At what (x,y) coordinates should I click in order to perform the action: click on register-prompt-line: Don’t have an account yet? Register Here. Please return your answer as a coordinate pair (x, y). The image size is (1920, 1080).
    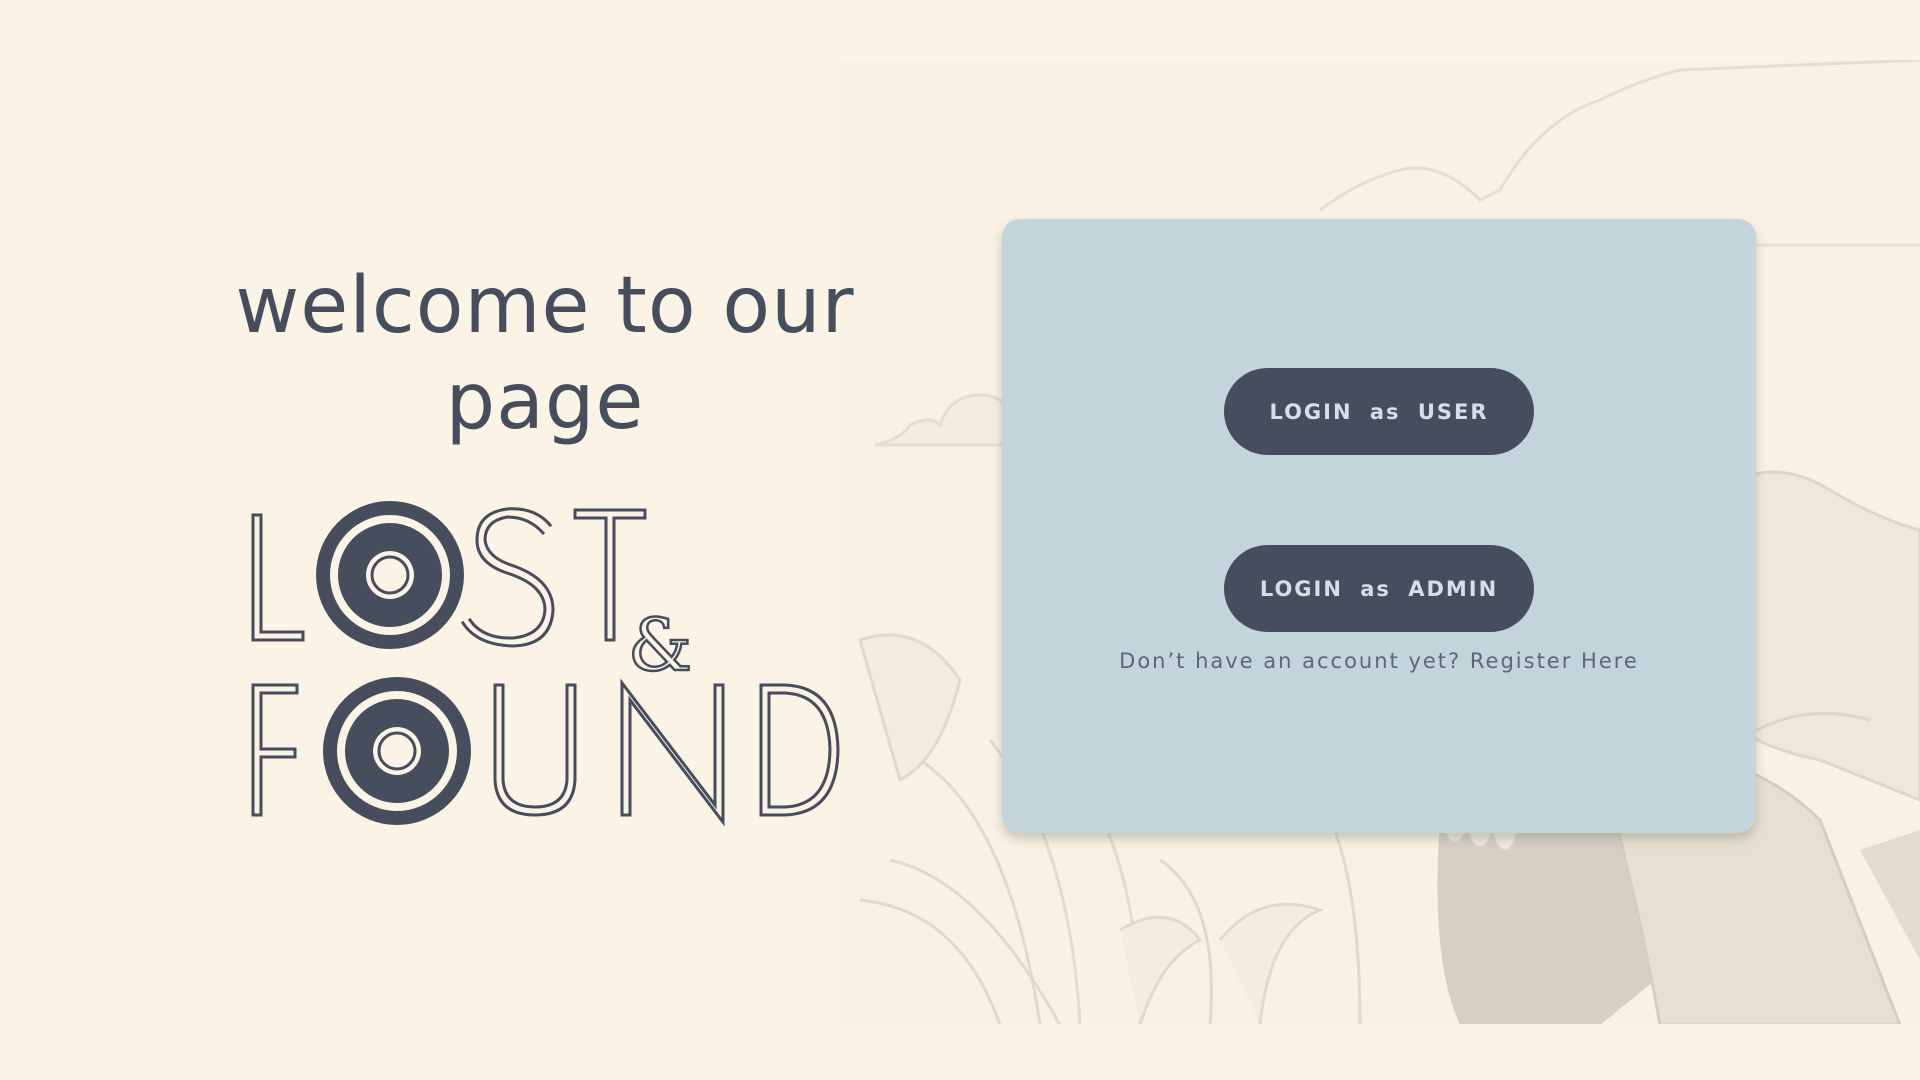
    Looking at the image, I should click on (1379, 661).